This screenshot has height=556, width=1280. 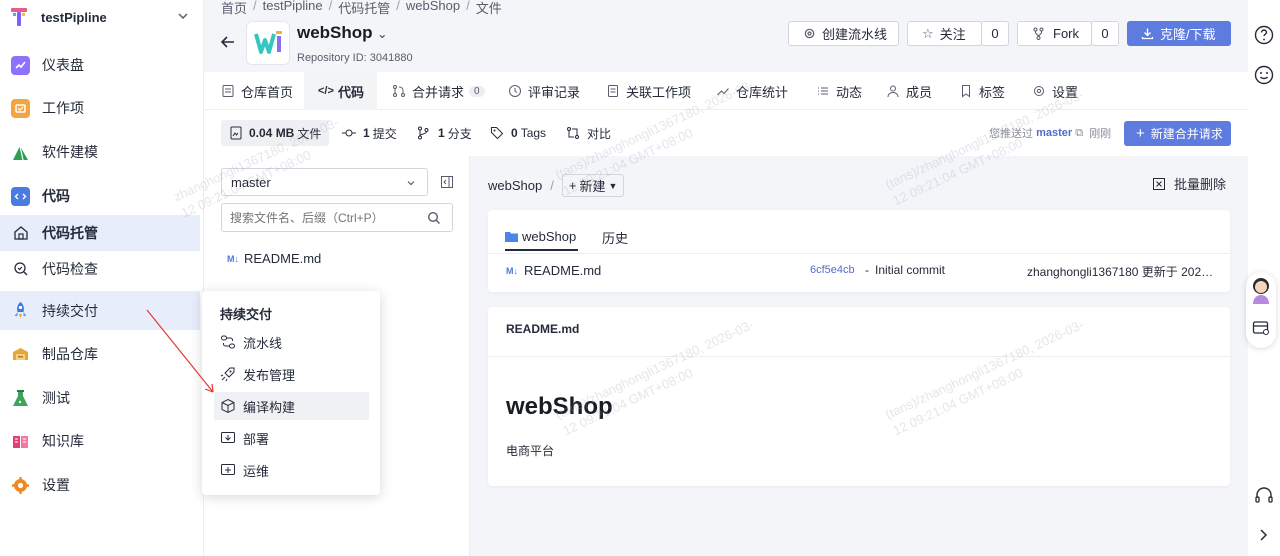 I want to click on card-icon, so click(x=1261, y=328).